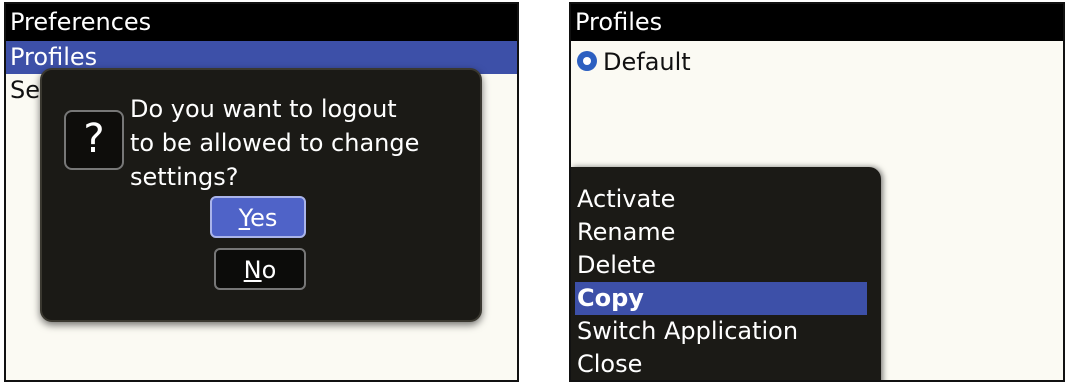 The height and width of the screenshot is (385, 1068). Describe the element at coordinates (244, 218) in the screenshot. I see `yes-mnemonic: Y` at that location.